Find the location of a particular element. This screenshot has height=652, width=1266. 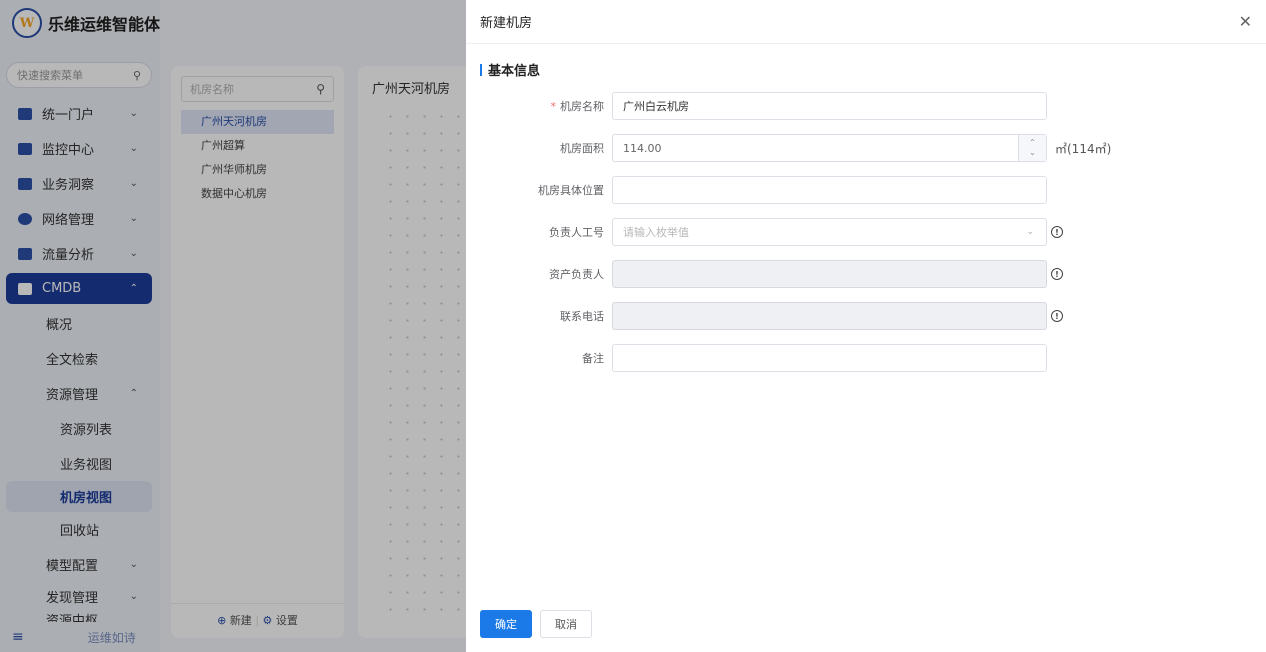

drawer-header: 新建机房 ✕ is located at coordinates (866, 22).